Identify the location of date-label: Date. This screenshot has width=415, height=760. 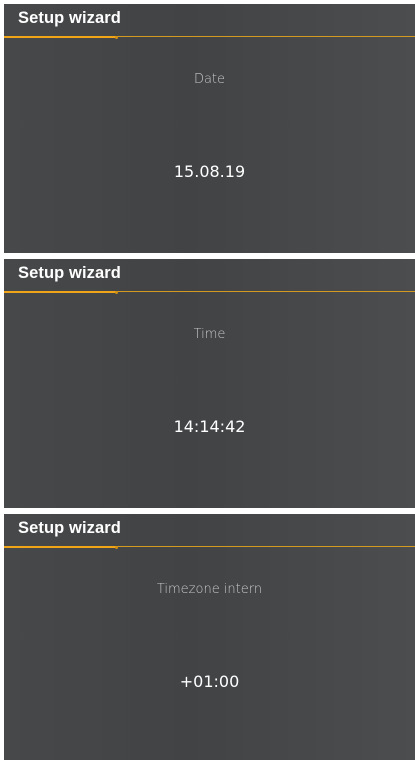
(209, 79).